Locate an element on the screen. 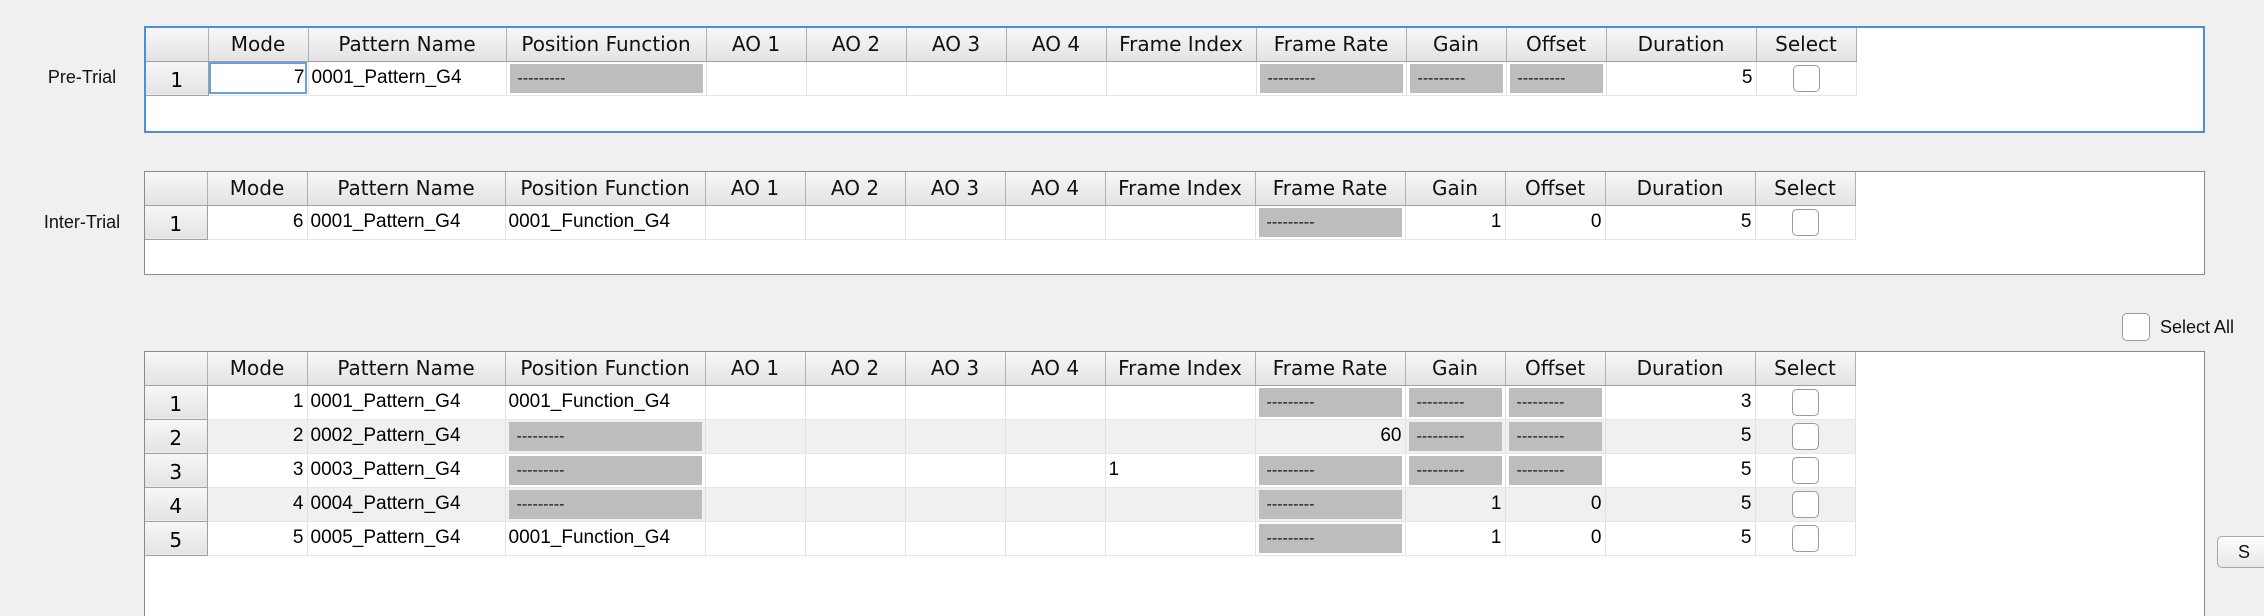 This screenshot has height=616, width=2264. row-number: 3 is located at coordinates (176, 470).